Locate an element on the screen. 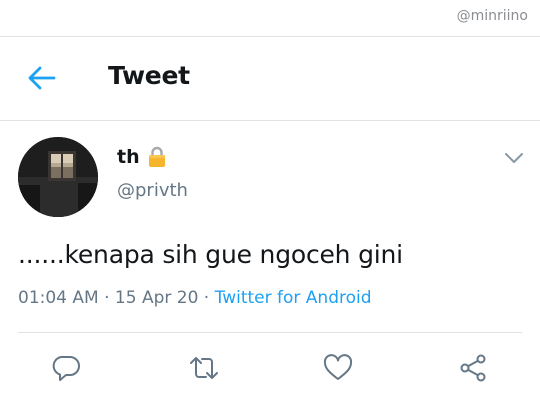 This screenshot has height=414, width=540. author-name-row: th is located at coordinates (141, 157).